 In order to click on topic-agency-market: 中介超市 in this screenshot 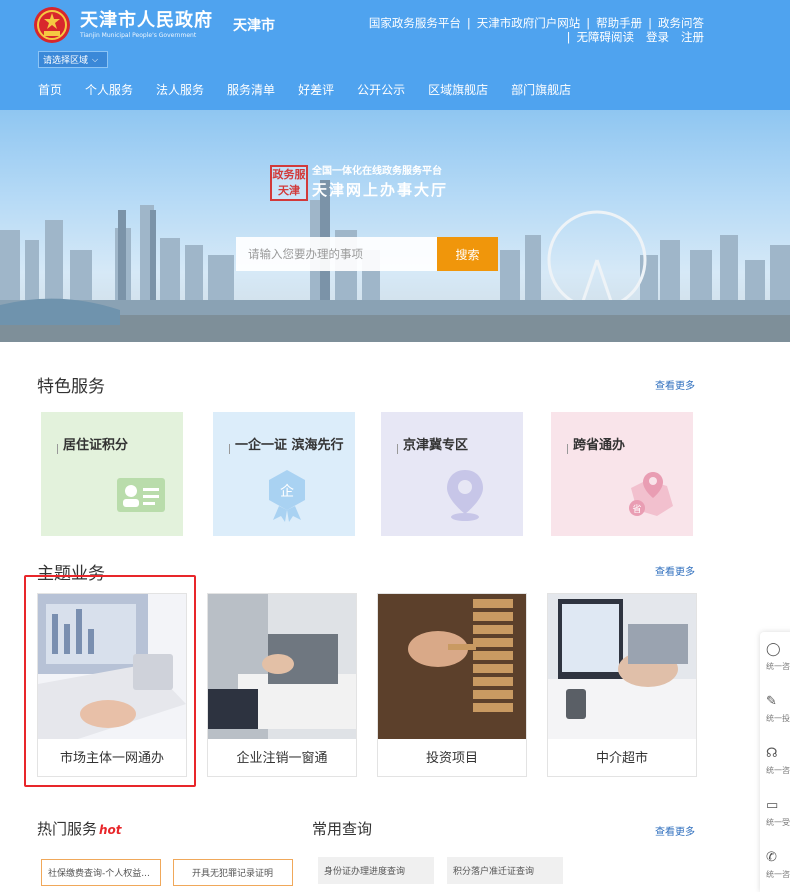, I will do `click(622, 685)`.